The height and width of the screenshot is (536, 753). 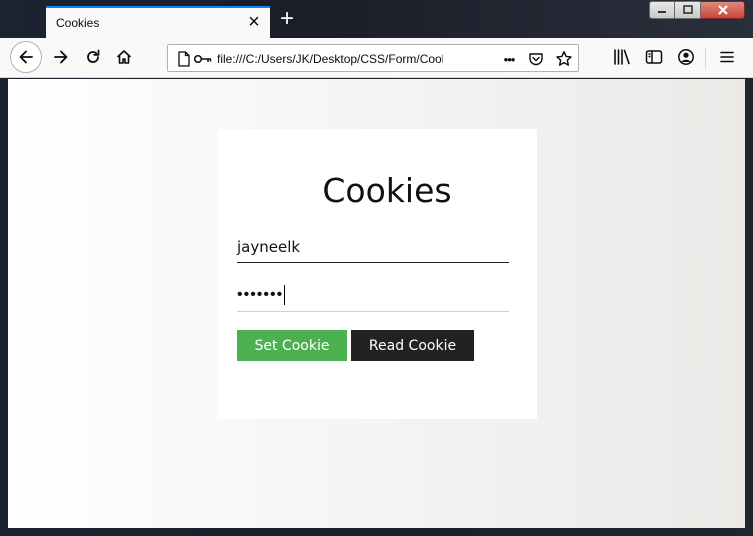 I want to click on reload-icon, so click(x=93, y=56).